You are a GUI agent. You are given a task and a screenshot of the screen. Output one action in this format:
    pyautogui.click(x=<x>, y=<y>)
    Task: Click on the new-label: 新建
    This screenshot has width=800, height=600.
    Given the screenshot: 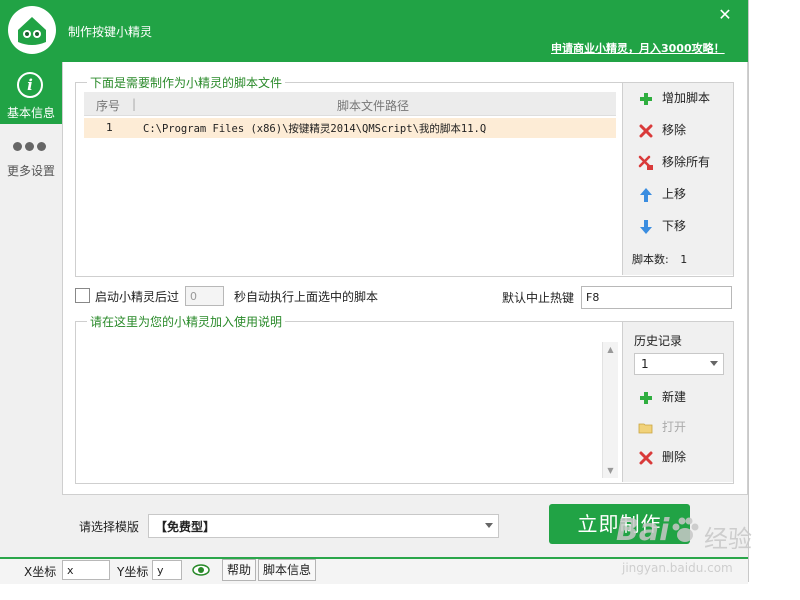 What is the action you would take?
    pyautogui.click(x=674, y=397)
    